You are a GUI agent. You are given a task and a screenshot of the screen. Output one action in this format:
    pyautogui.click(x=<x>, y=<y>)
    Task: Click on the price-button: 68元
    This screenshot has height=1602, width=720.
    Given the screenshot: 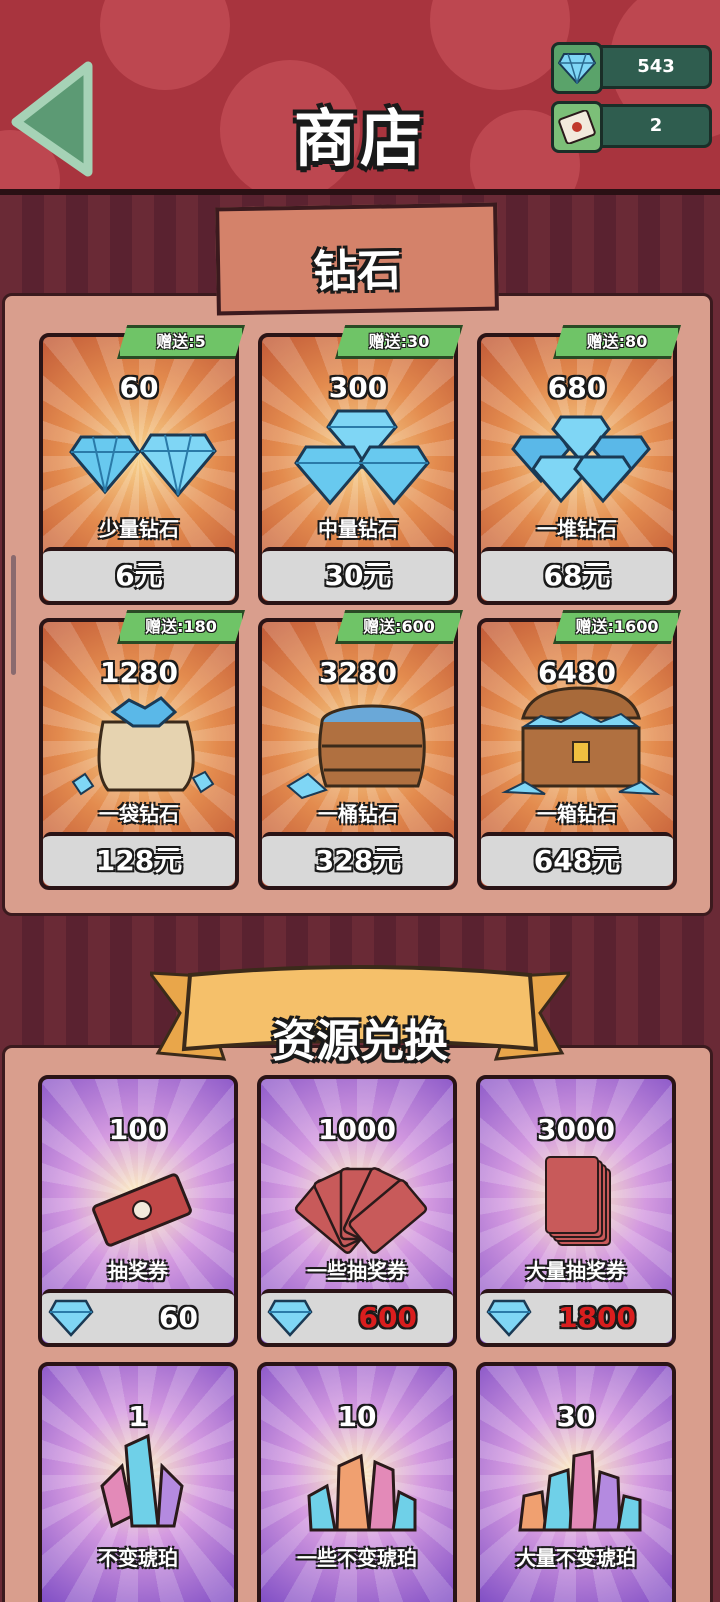 What is the action you would take?
    pyautogui.click(x=577, y=574)
    